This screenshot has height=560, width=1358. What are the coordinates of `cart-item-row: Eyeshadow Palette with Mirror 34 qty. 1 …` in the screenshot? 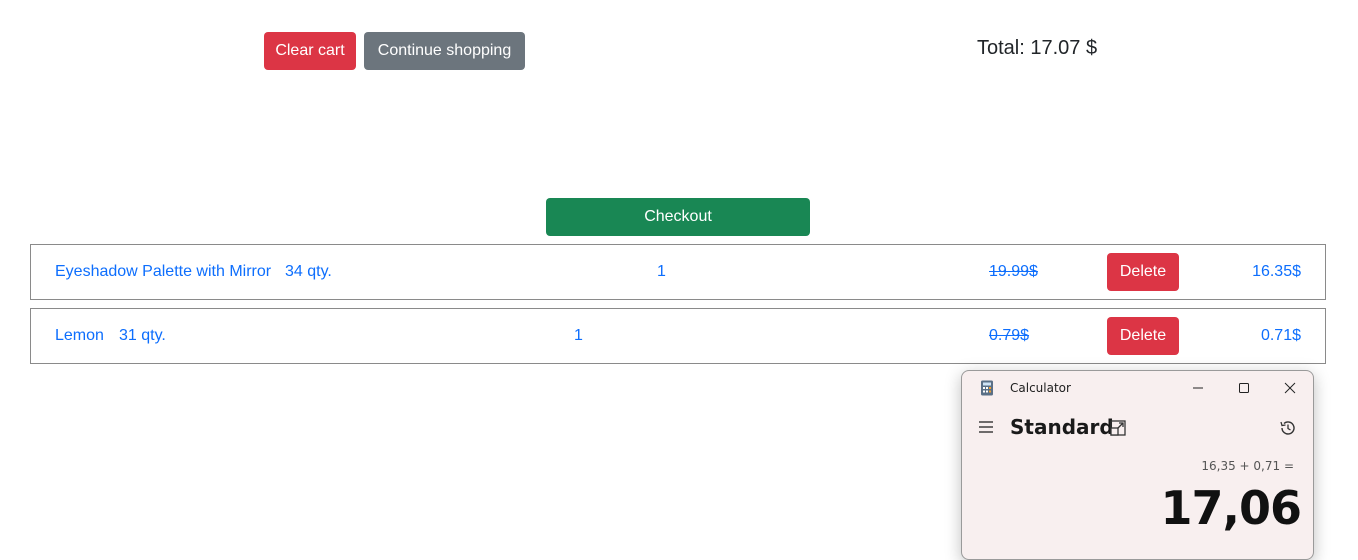 It's located at (678, 272).